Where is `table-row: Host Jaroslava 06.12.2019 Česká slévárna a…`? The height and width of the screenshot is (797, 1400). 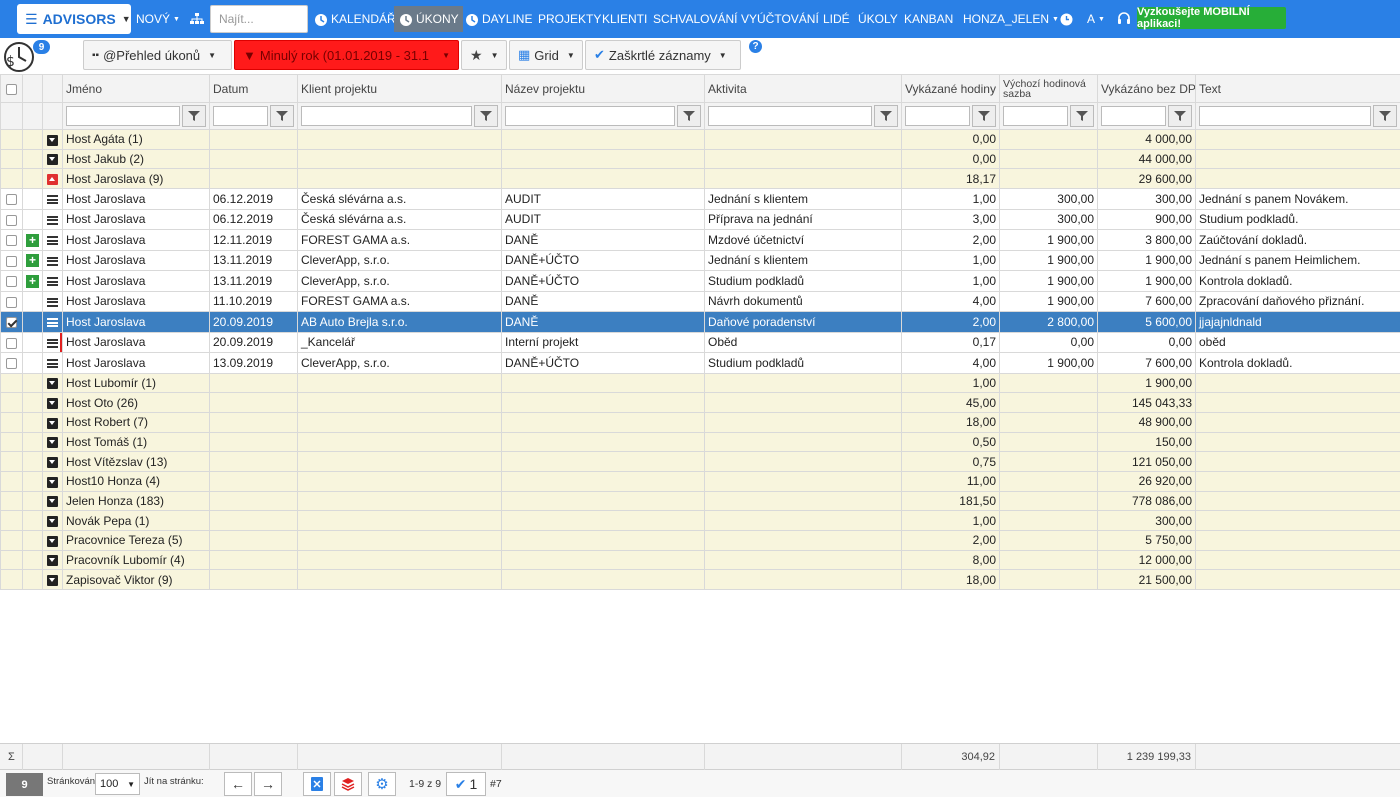 table-row: Host Jaroslava 06.12.2019 Česká slévárna a… is located at coordinates (700, 199).